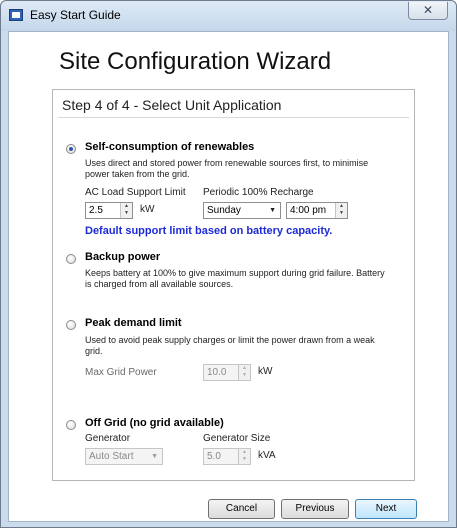  I want to click on max-grid-power-unit: kW, so click(265, 371).